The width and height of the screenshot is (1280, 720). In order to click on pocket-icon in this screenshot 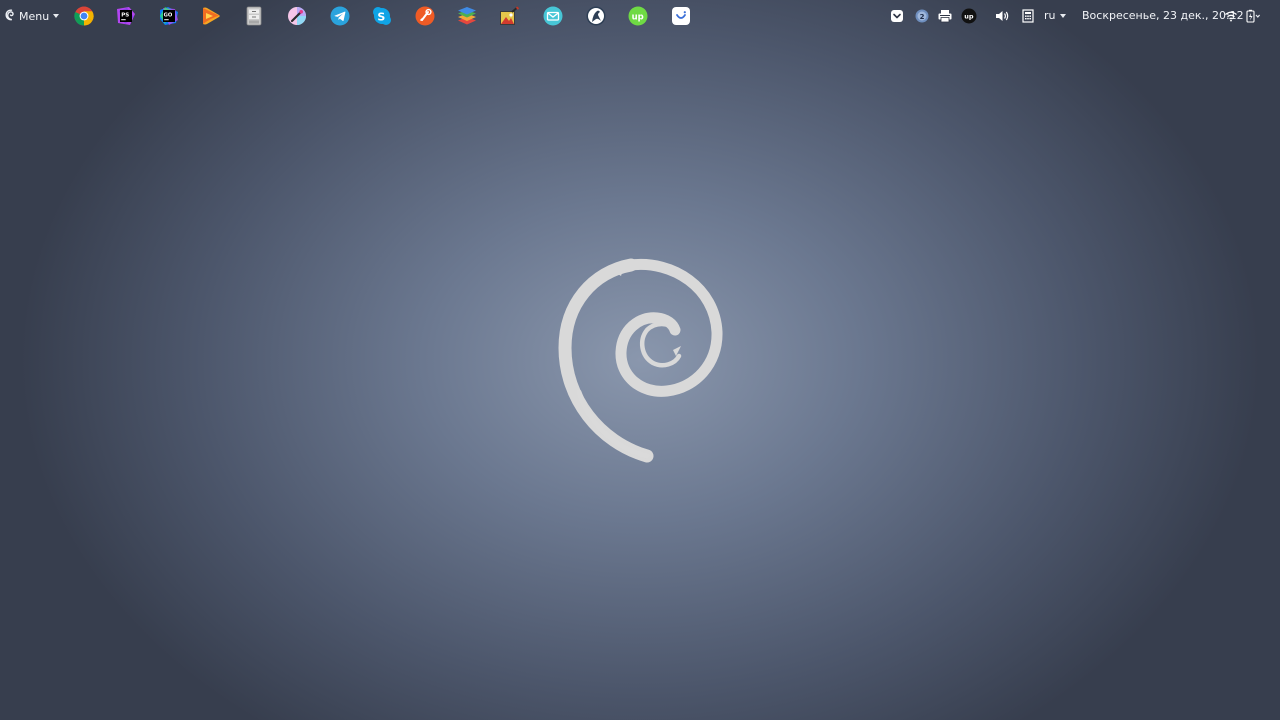, I will do `click(897, 16)`.